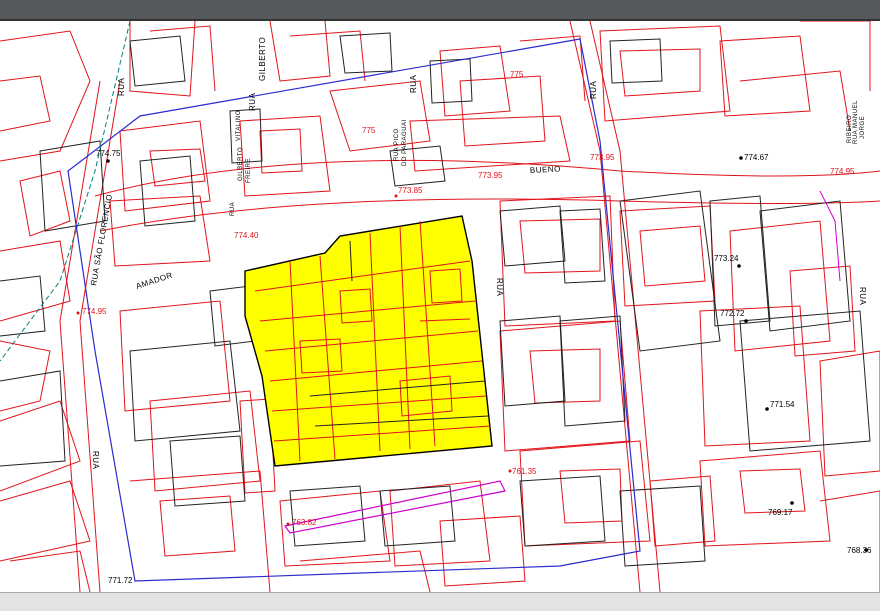 The image size is (880, 611). What do you see at coordinates (304, 522) in the screenshot?
I see `elevation-label: 763.82` at bounding box center [304, 522].